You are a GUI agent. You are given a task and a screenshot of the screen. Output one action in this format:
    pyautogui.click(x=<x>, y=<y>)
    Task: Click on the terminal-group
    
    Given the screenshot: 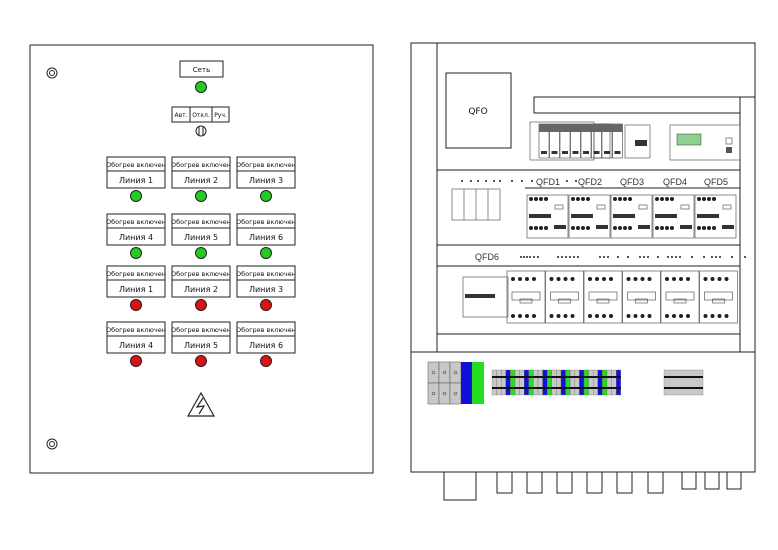 What is the action you would take?
    pyautogui.click(x=476, y=204)
    